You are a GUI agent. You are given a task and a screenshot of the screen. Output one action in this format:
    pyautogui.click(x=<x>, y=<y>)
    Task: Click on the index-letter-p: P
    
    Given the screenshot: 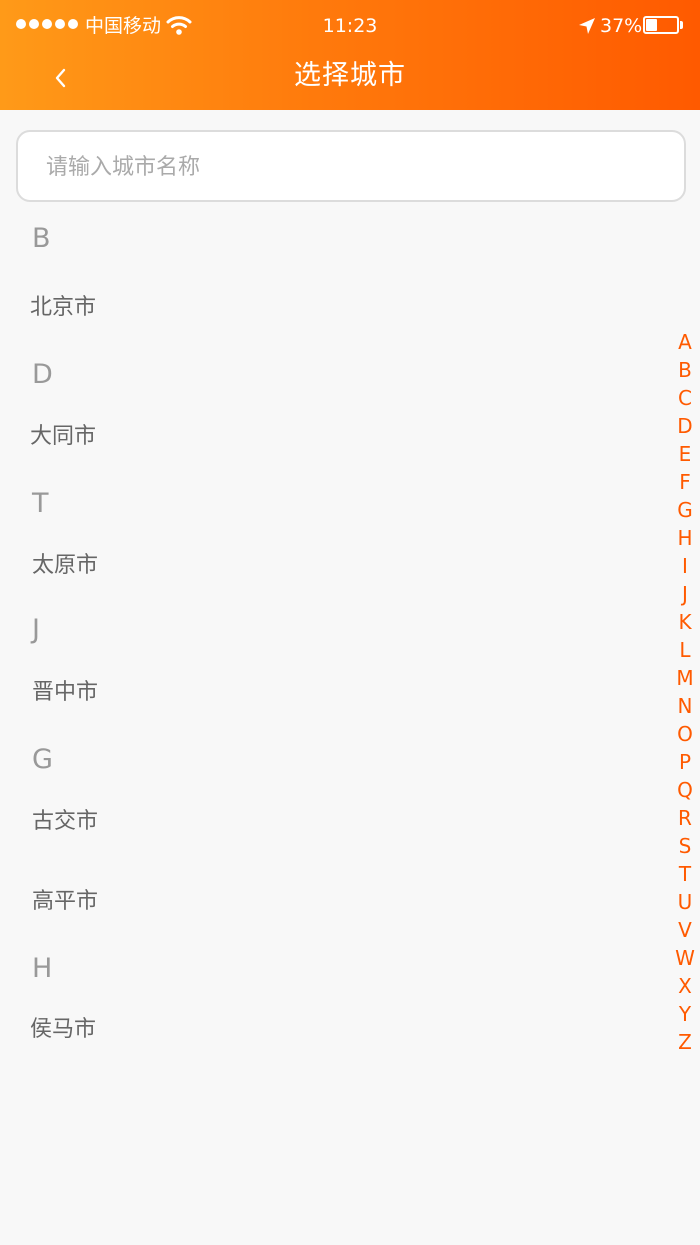 What is the action you would take?
    pyautogui.click(x=685, y=762)
    